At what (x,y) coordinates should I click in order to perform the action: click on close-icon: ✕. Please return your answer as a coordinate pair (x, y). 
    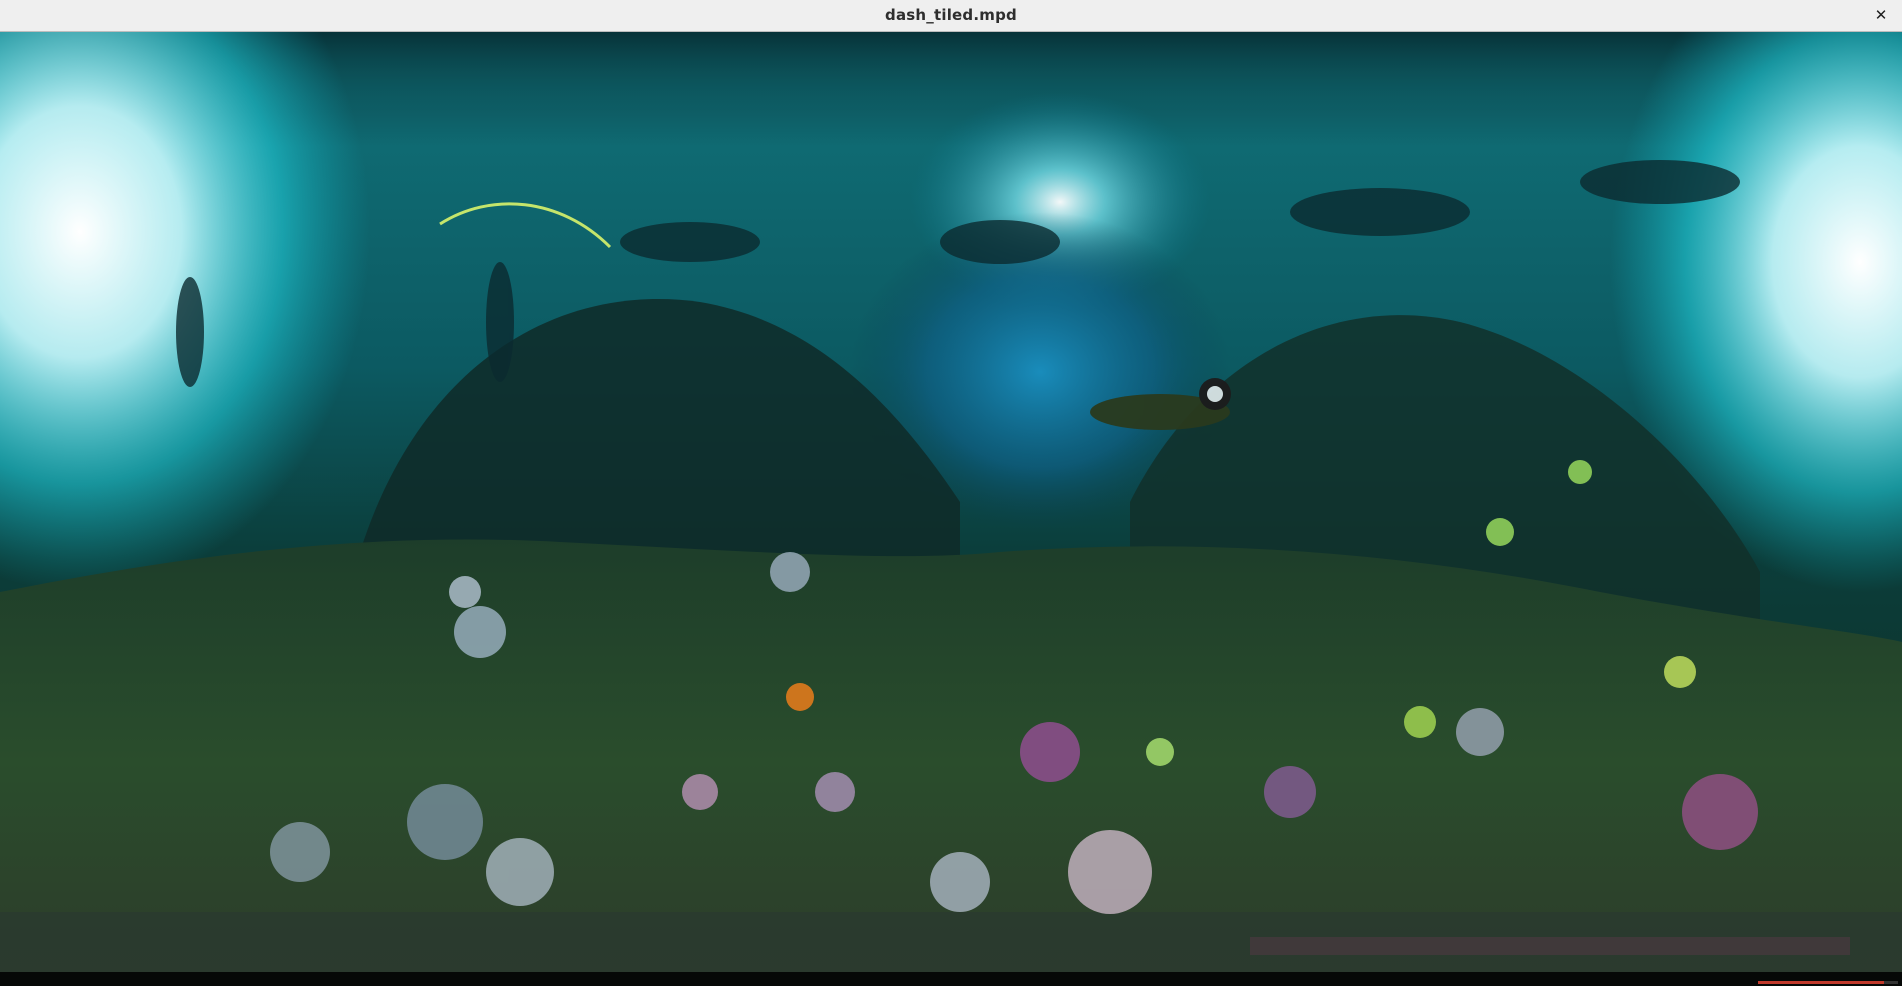
    Looking at the image, I should click on (1881, 15).